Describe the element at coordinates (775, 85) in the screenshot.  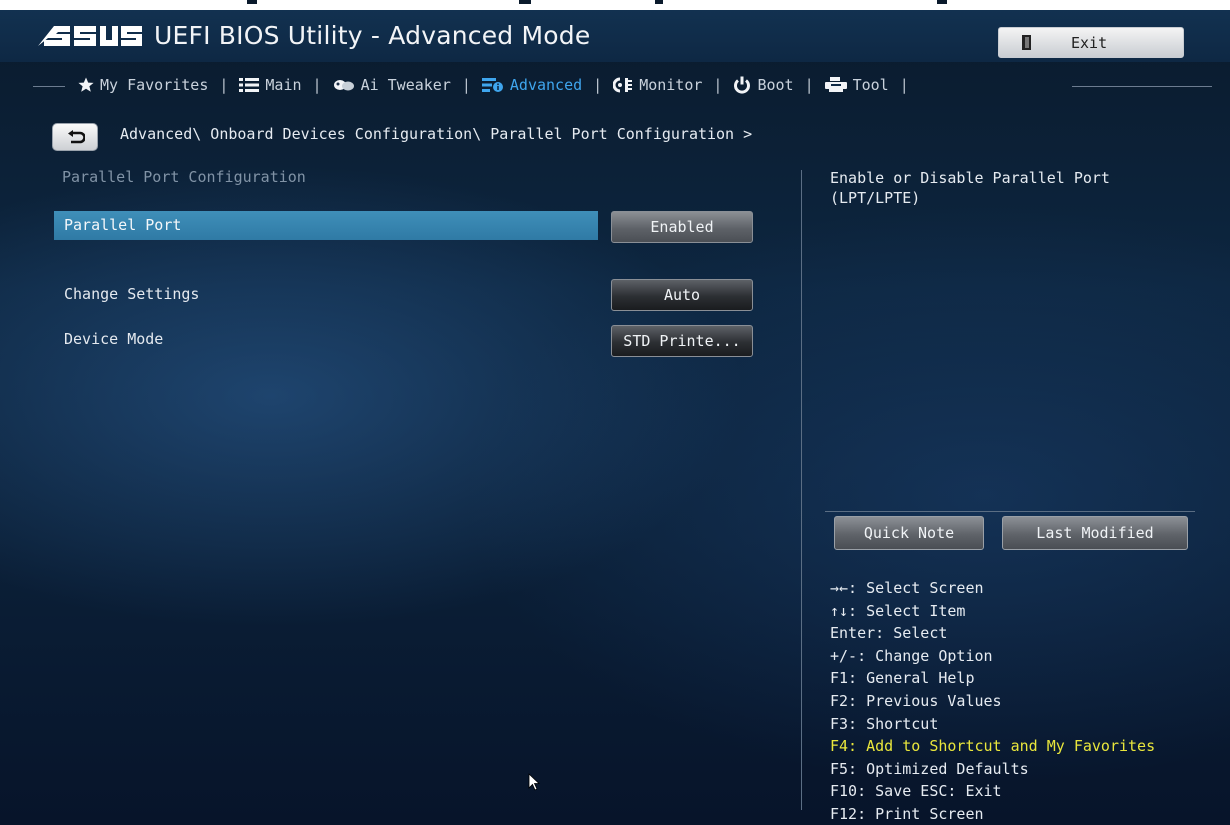
I see `tab-label: Boot` at that location.